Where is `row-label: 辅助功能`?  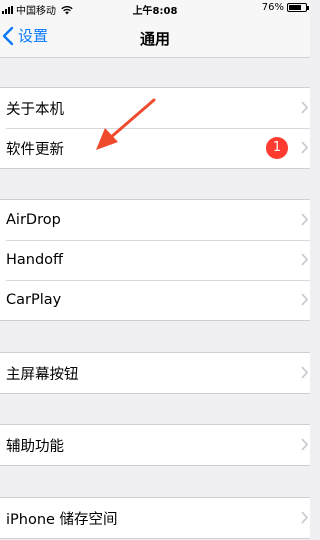 row-label: 辅助功能 is located at coordinates (35, 446).